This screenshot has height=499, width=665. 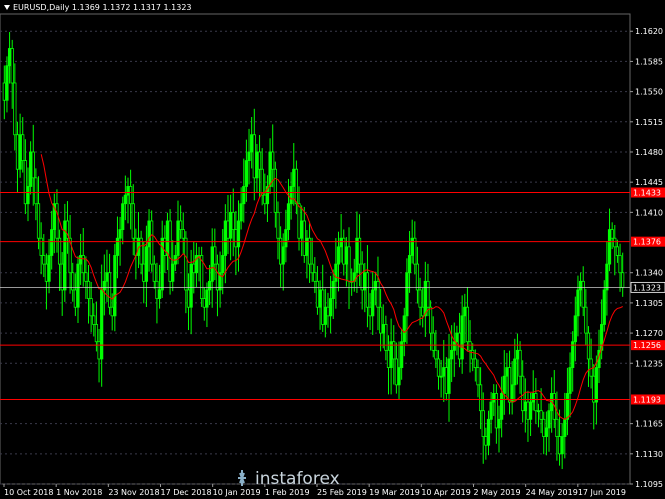 I want to click on y-tick-label: 1.1130, so click(x=649, y=454).